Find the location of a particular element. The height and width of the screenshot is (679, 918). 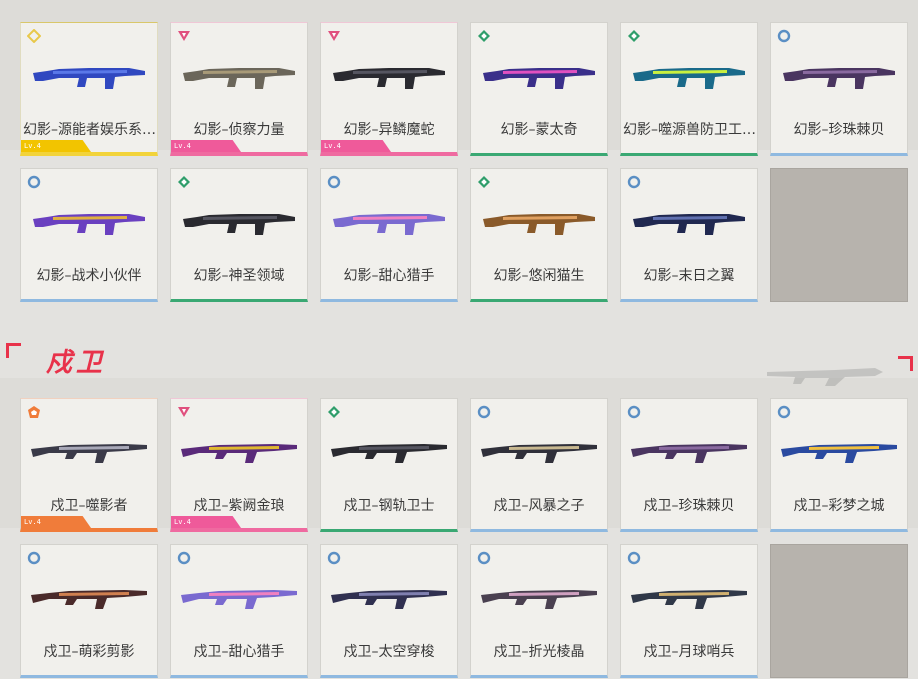

vandal-skin-card: 幻影–珍珠棘贝 is located at coordinates (839, 89).